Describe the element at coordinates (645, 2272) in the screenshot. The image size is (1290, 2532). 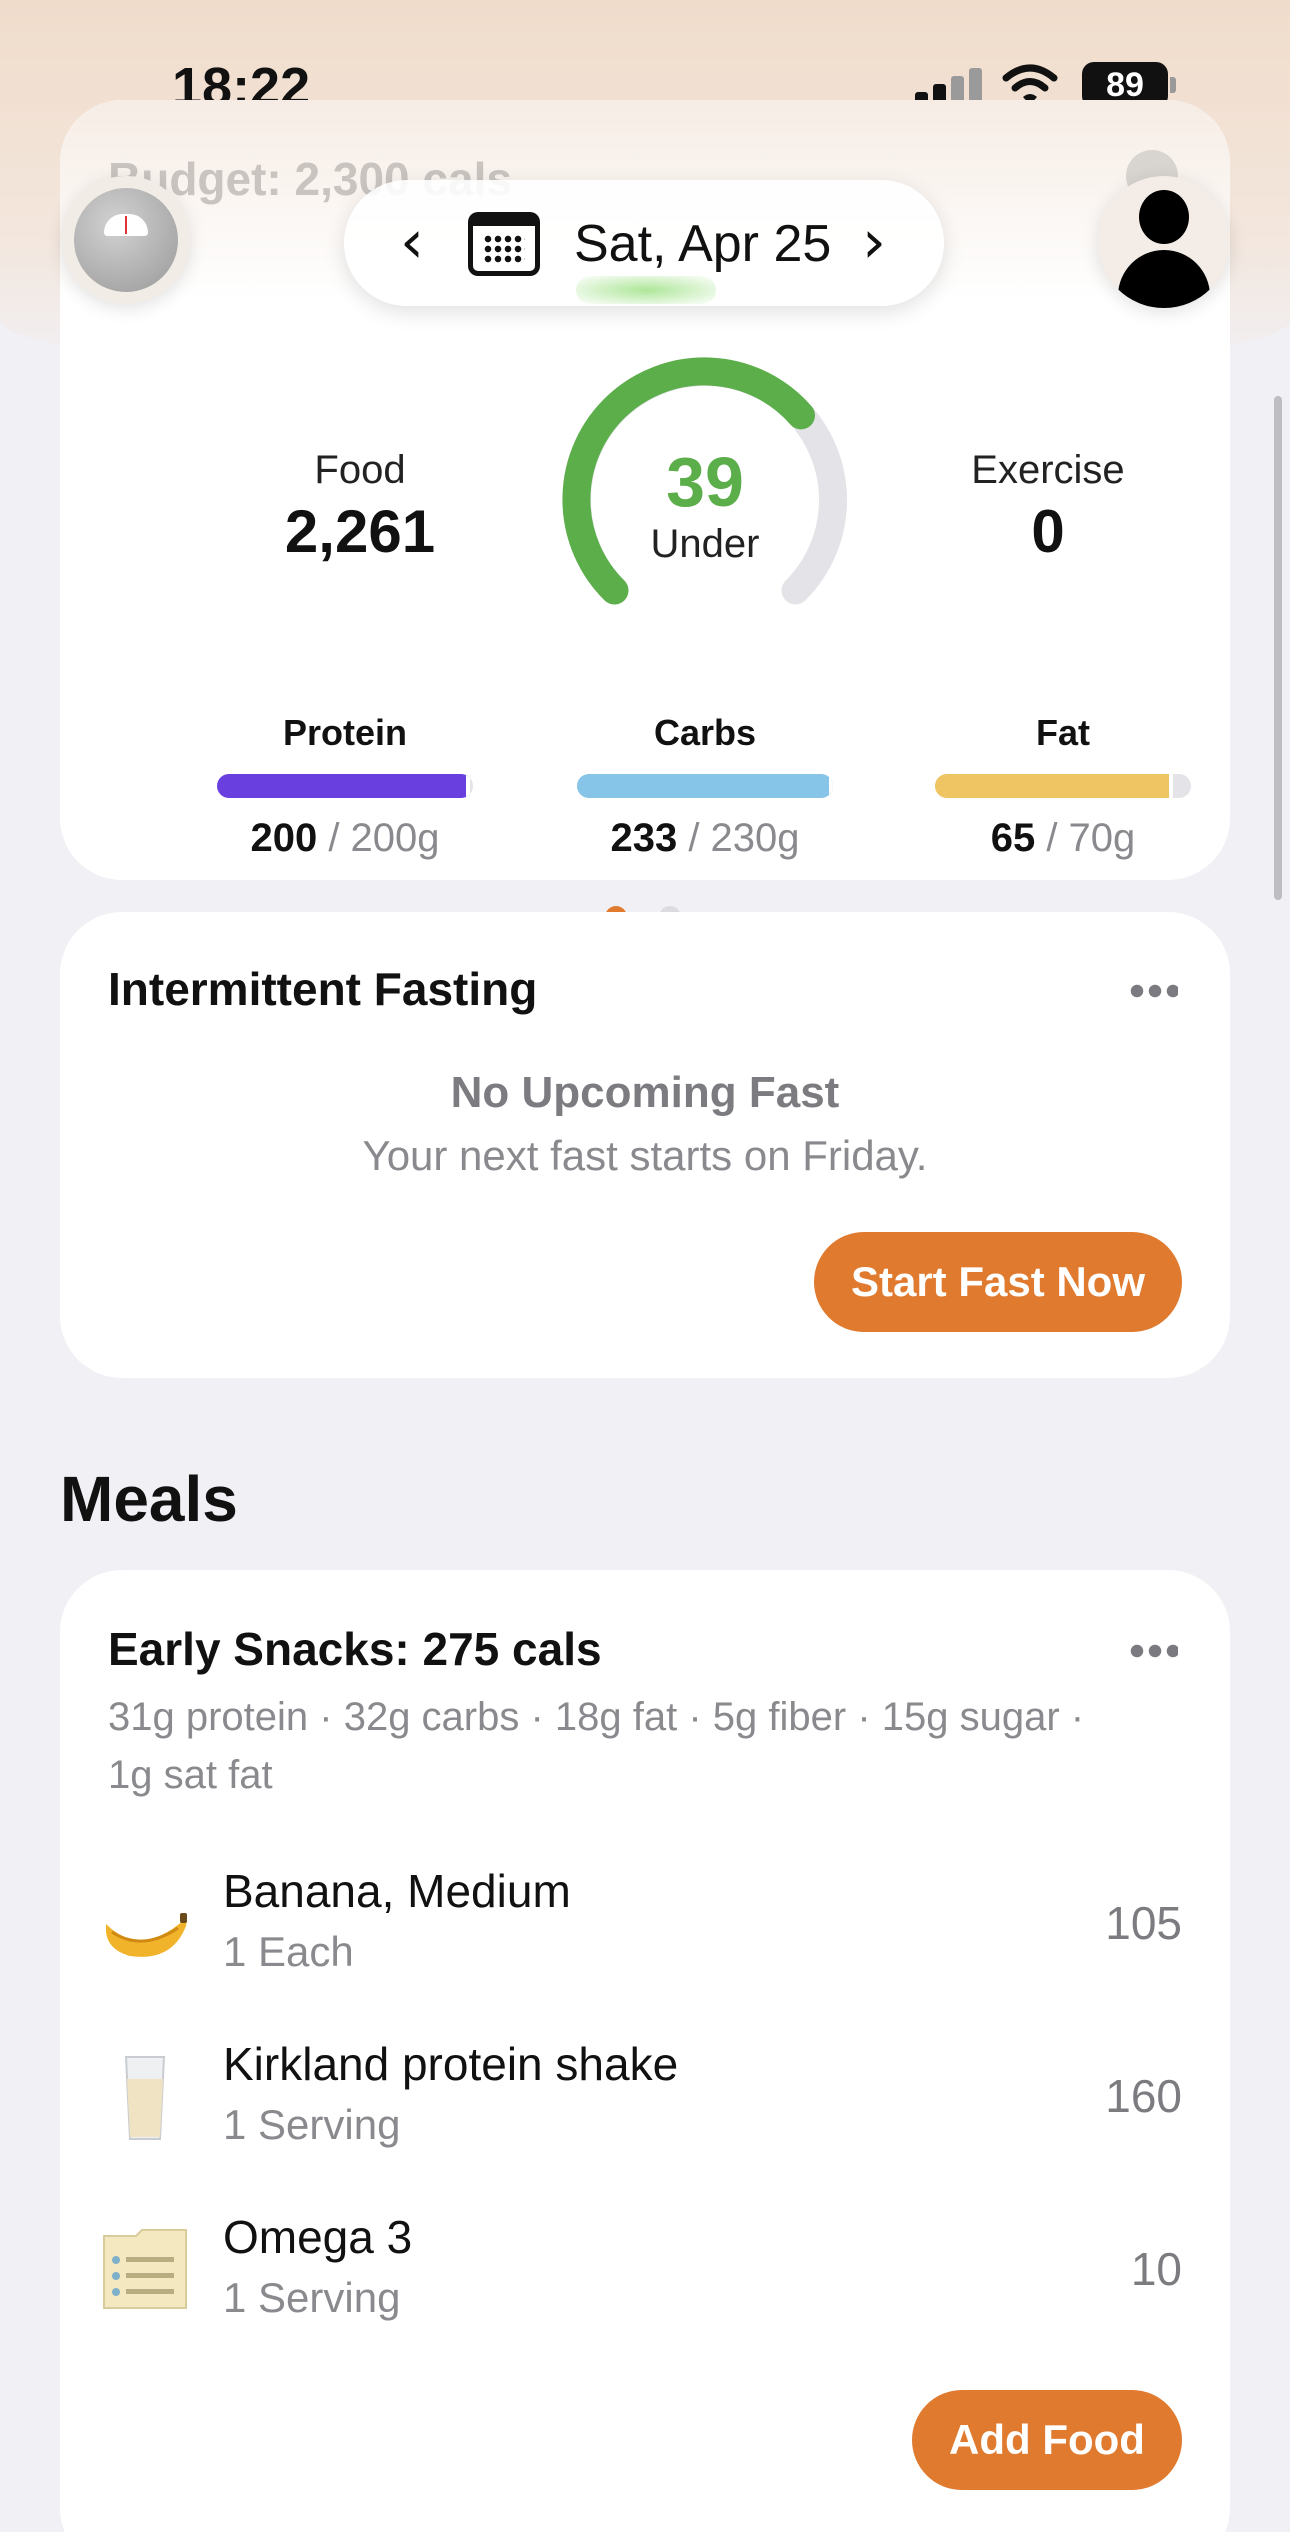
I see `food-row: Omega 3 1 Serving 10` at that location.